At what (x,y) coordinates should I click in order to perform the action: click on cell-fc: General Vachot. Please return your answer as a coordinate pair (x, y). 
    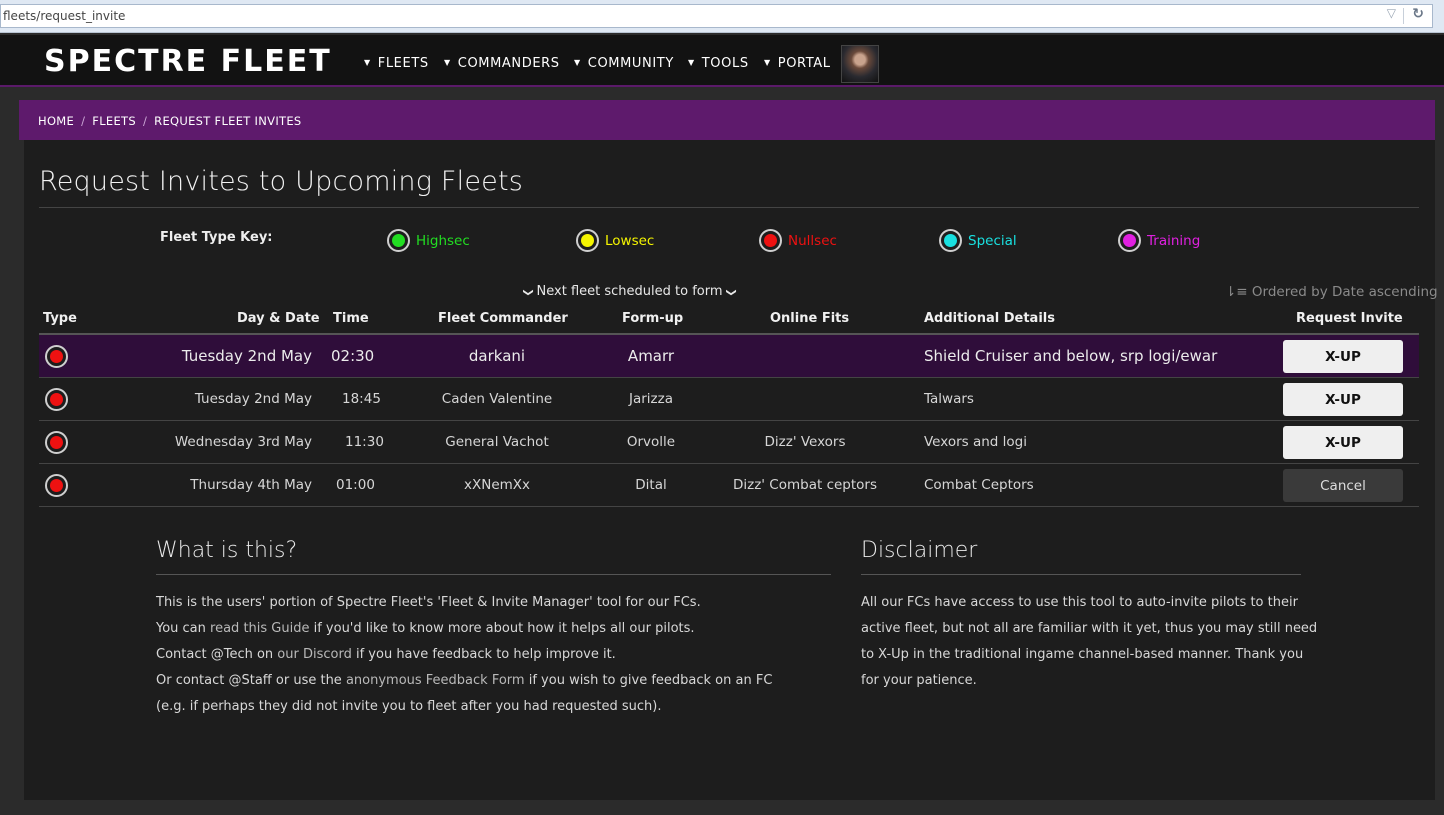
    Looking at the image, I should click on (497, 442).